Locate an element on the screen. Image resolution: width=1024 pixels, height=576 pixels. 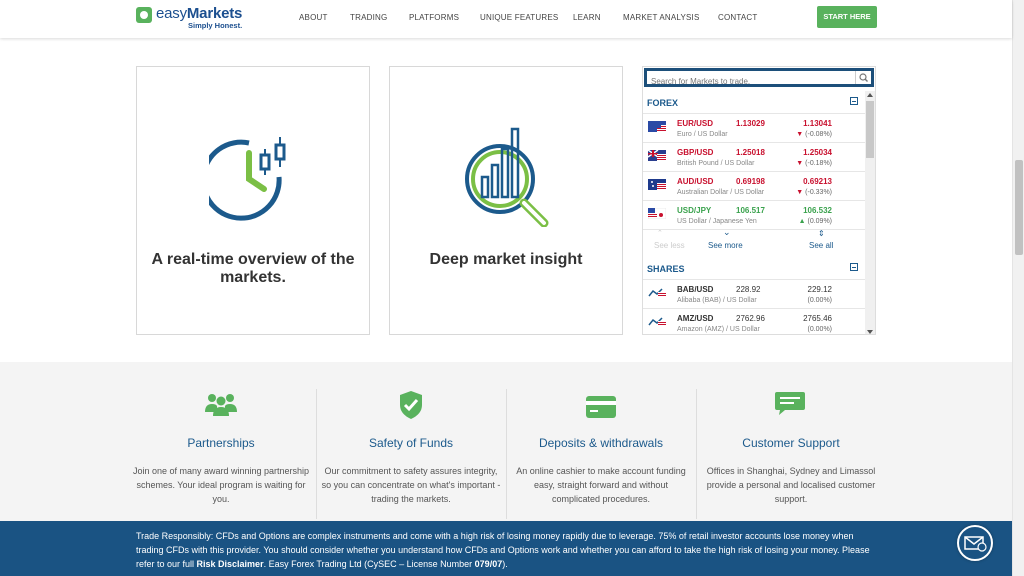
shield-check-icon is located at coordinates (411, 405).